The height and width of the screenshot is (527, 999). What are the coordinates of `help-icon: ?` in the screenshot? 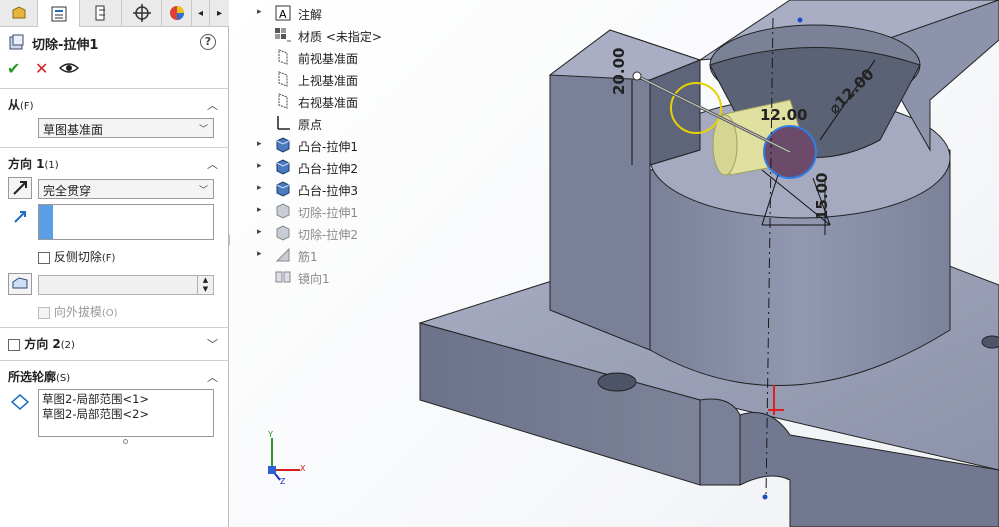 It's located at (208, 42).